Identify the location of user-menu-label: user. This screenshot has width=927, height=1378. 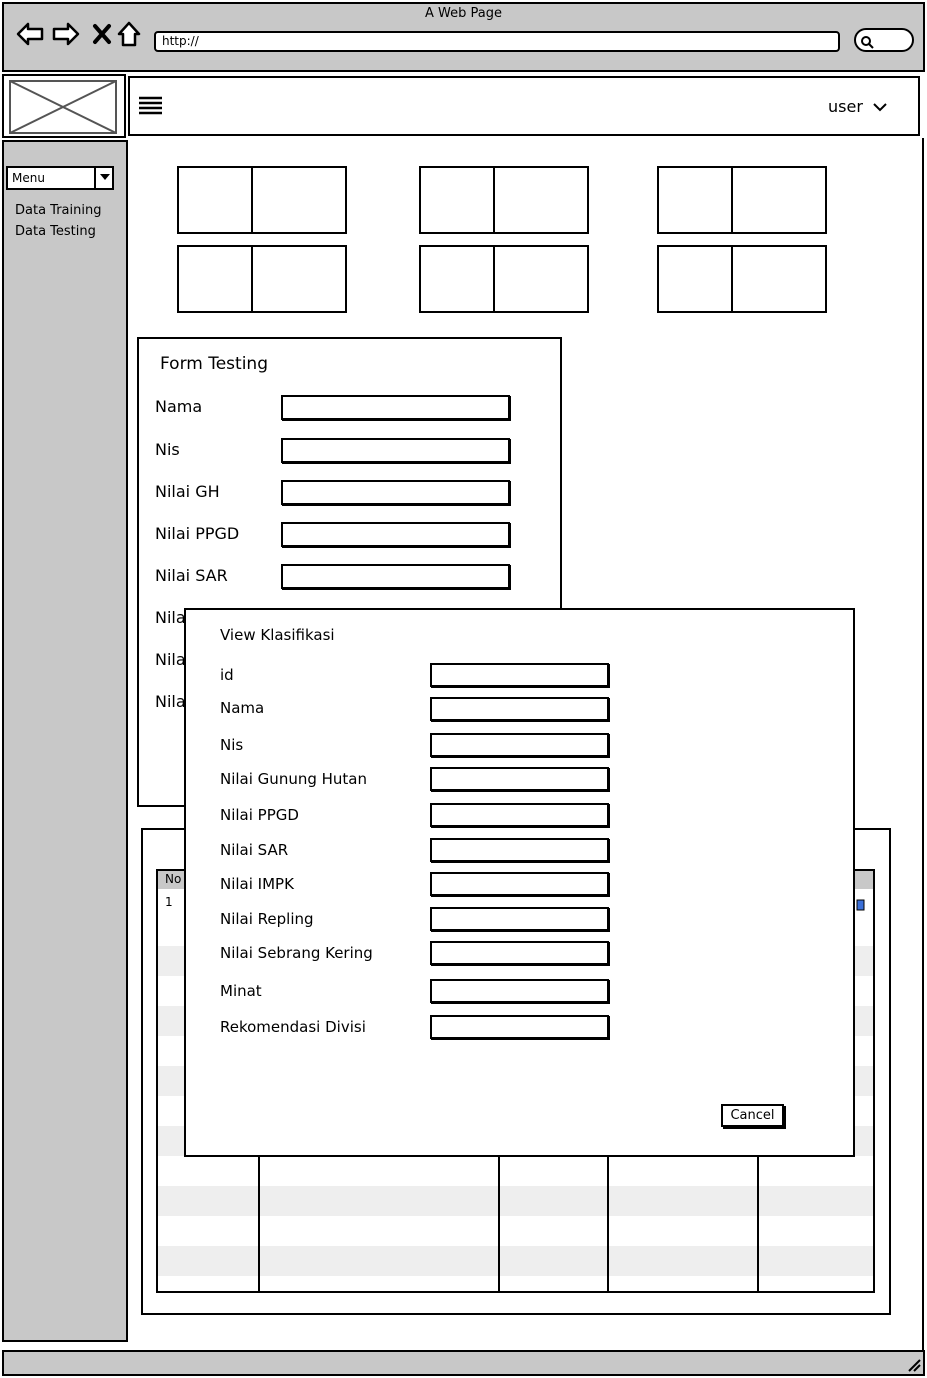
(845, 106).